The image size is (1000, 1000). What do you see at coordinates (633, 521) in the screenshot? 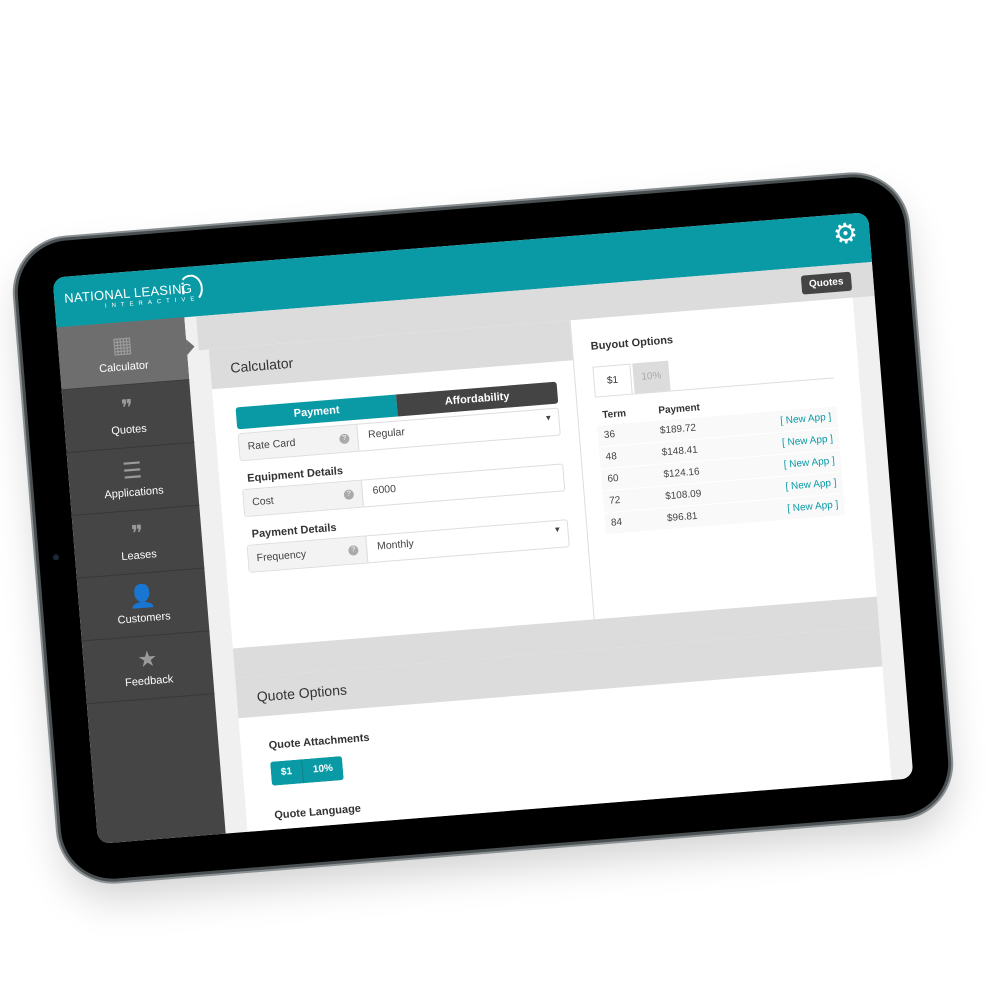
I see `term-cell: 84` at bounding box center [633, 521].